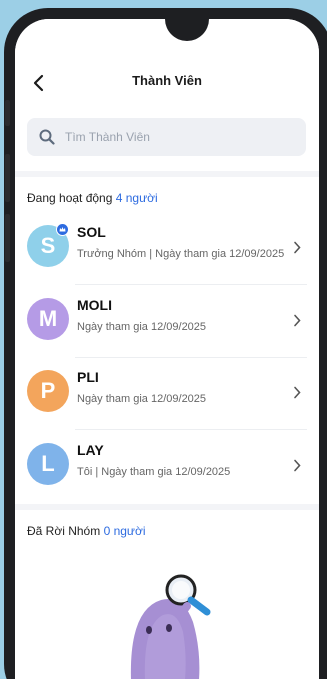 The image size is (327, 679). I want to click on leader-badge-icon, so click(62, 229).